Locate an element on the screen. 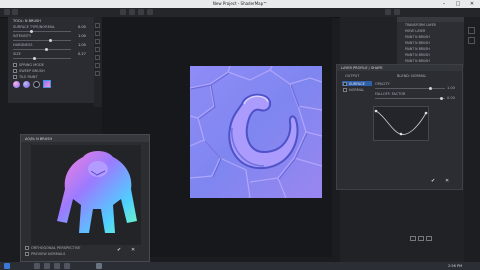 This screenshot has width=480, height=270. close-button: ✕ is located at coordinates (472, 4).